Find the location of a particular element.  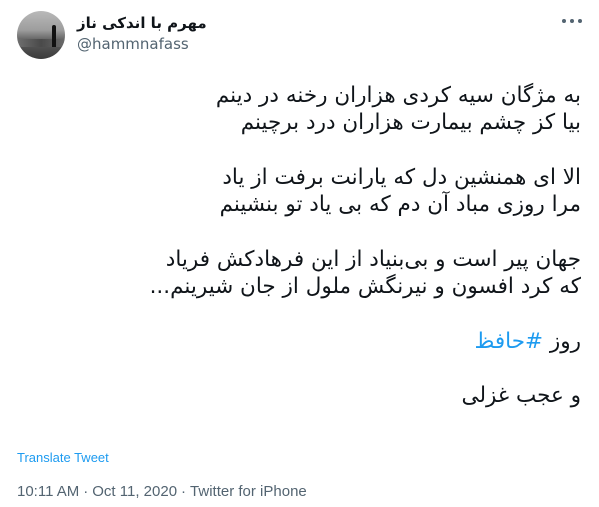

tweet-line: الا ای همنشین دل که یارانت برفت از یاد is located at coordinates (401, 177).